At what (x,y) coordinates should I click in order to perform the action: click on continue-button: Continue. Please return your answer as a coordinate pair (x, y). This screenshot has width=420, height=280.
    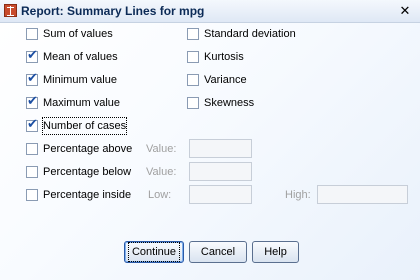
    Looking at the image, I should click on (154, 252).